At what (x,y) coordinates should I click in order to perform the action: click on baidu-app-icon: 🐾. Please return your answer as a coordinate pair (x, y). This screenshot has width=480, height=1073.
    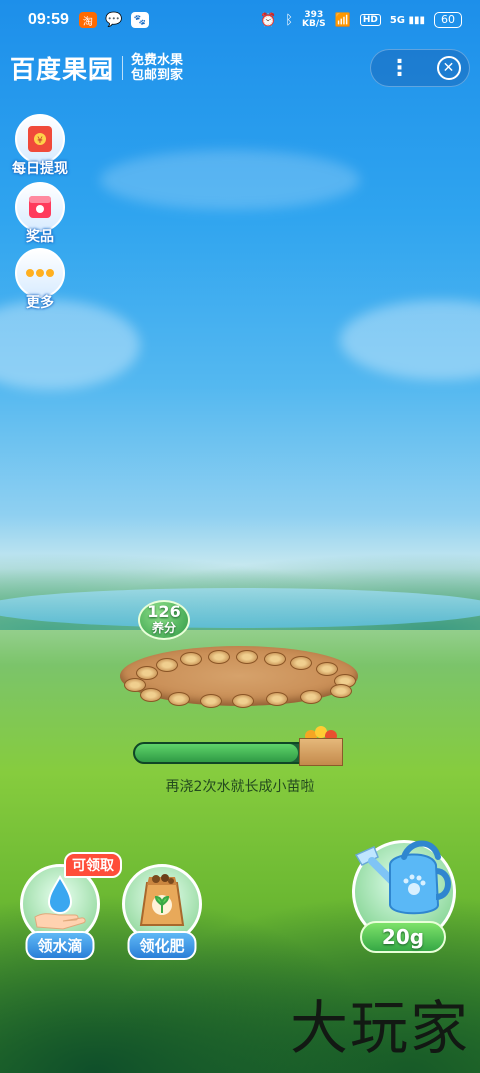
    Looking at the image, I should click on (139, 20).